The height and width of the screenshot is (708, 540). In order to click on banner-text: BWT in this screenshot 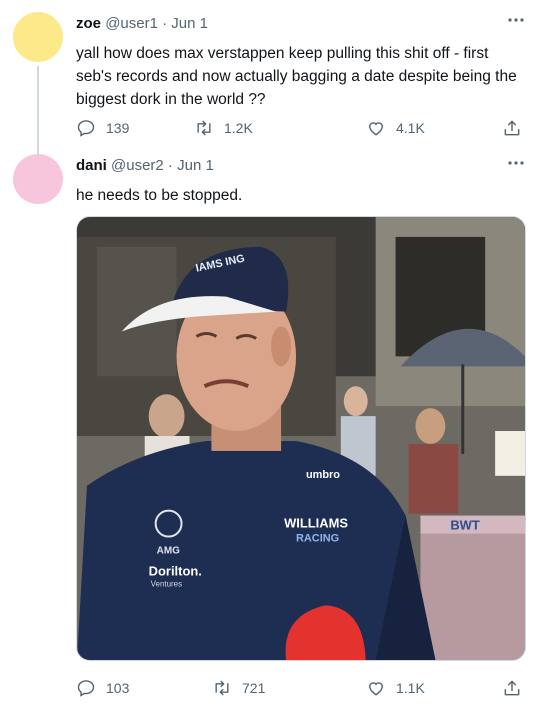, I will do `click(465, 525)`.